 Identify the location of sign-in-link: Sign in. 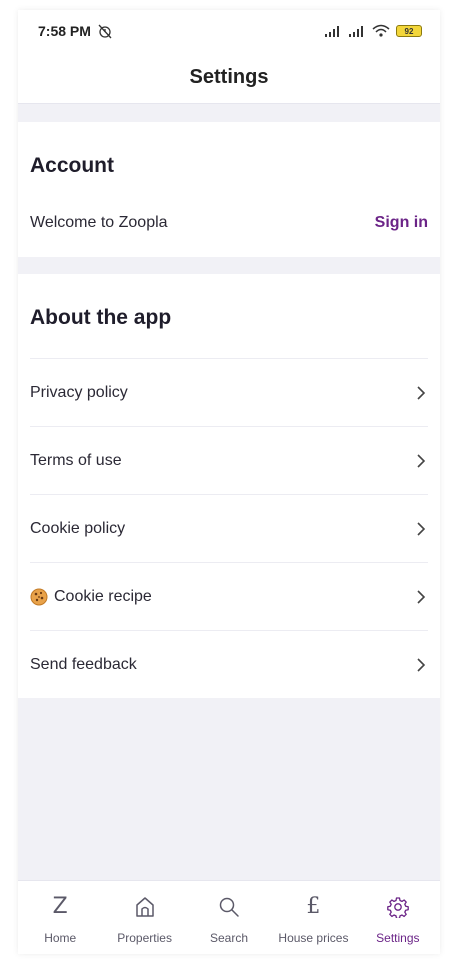
(401, 223).